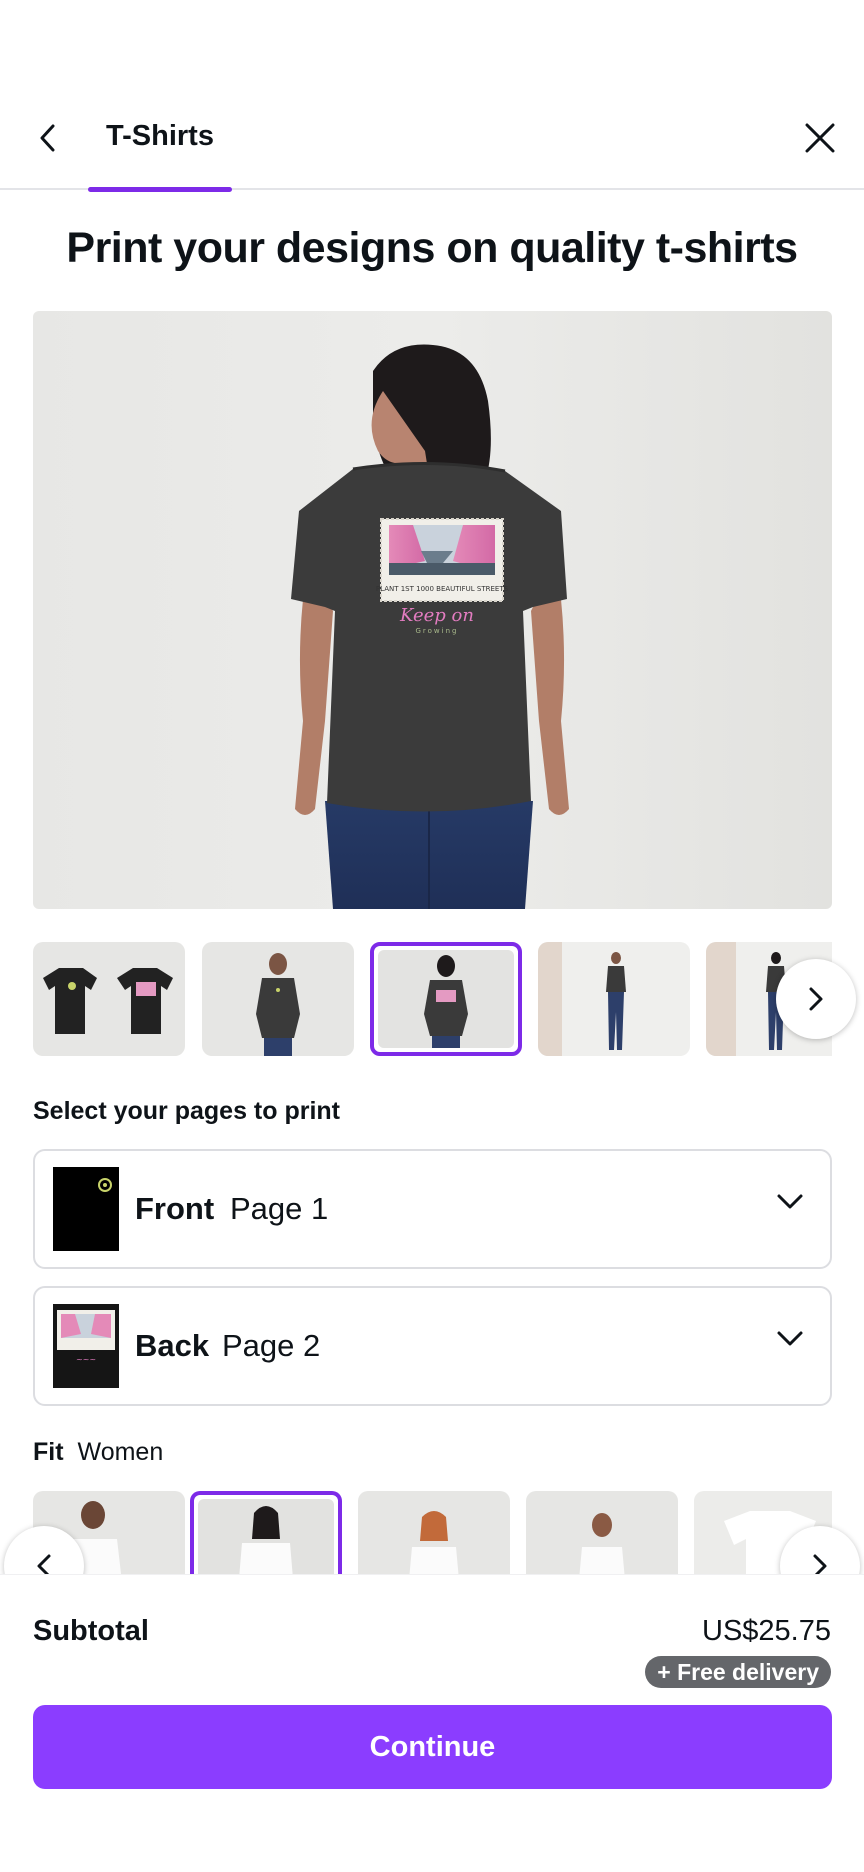 This screenshot has height=1872, width=864. Describe the element at coordinates (437, 631) in the screenshot. I see `design-small-text: Growing` at that location.